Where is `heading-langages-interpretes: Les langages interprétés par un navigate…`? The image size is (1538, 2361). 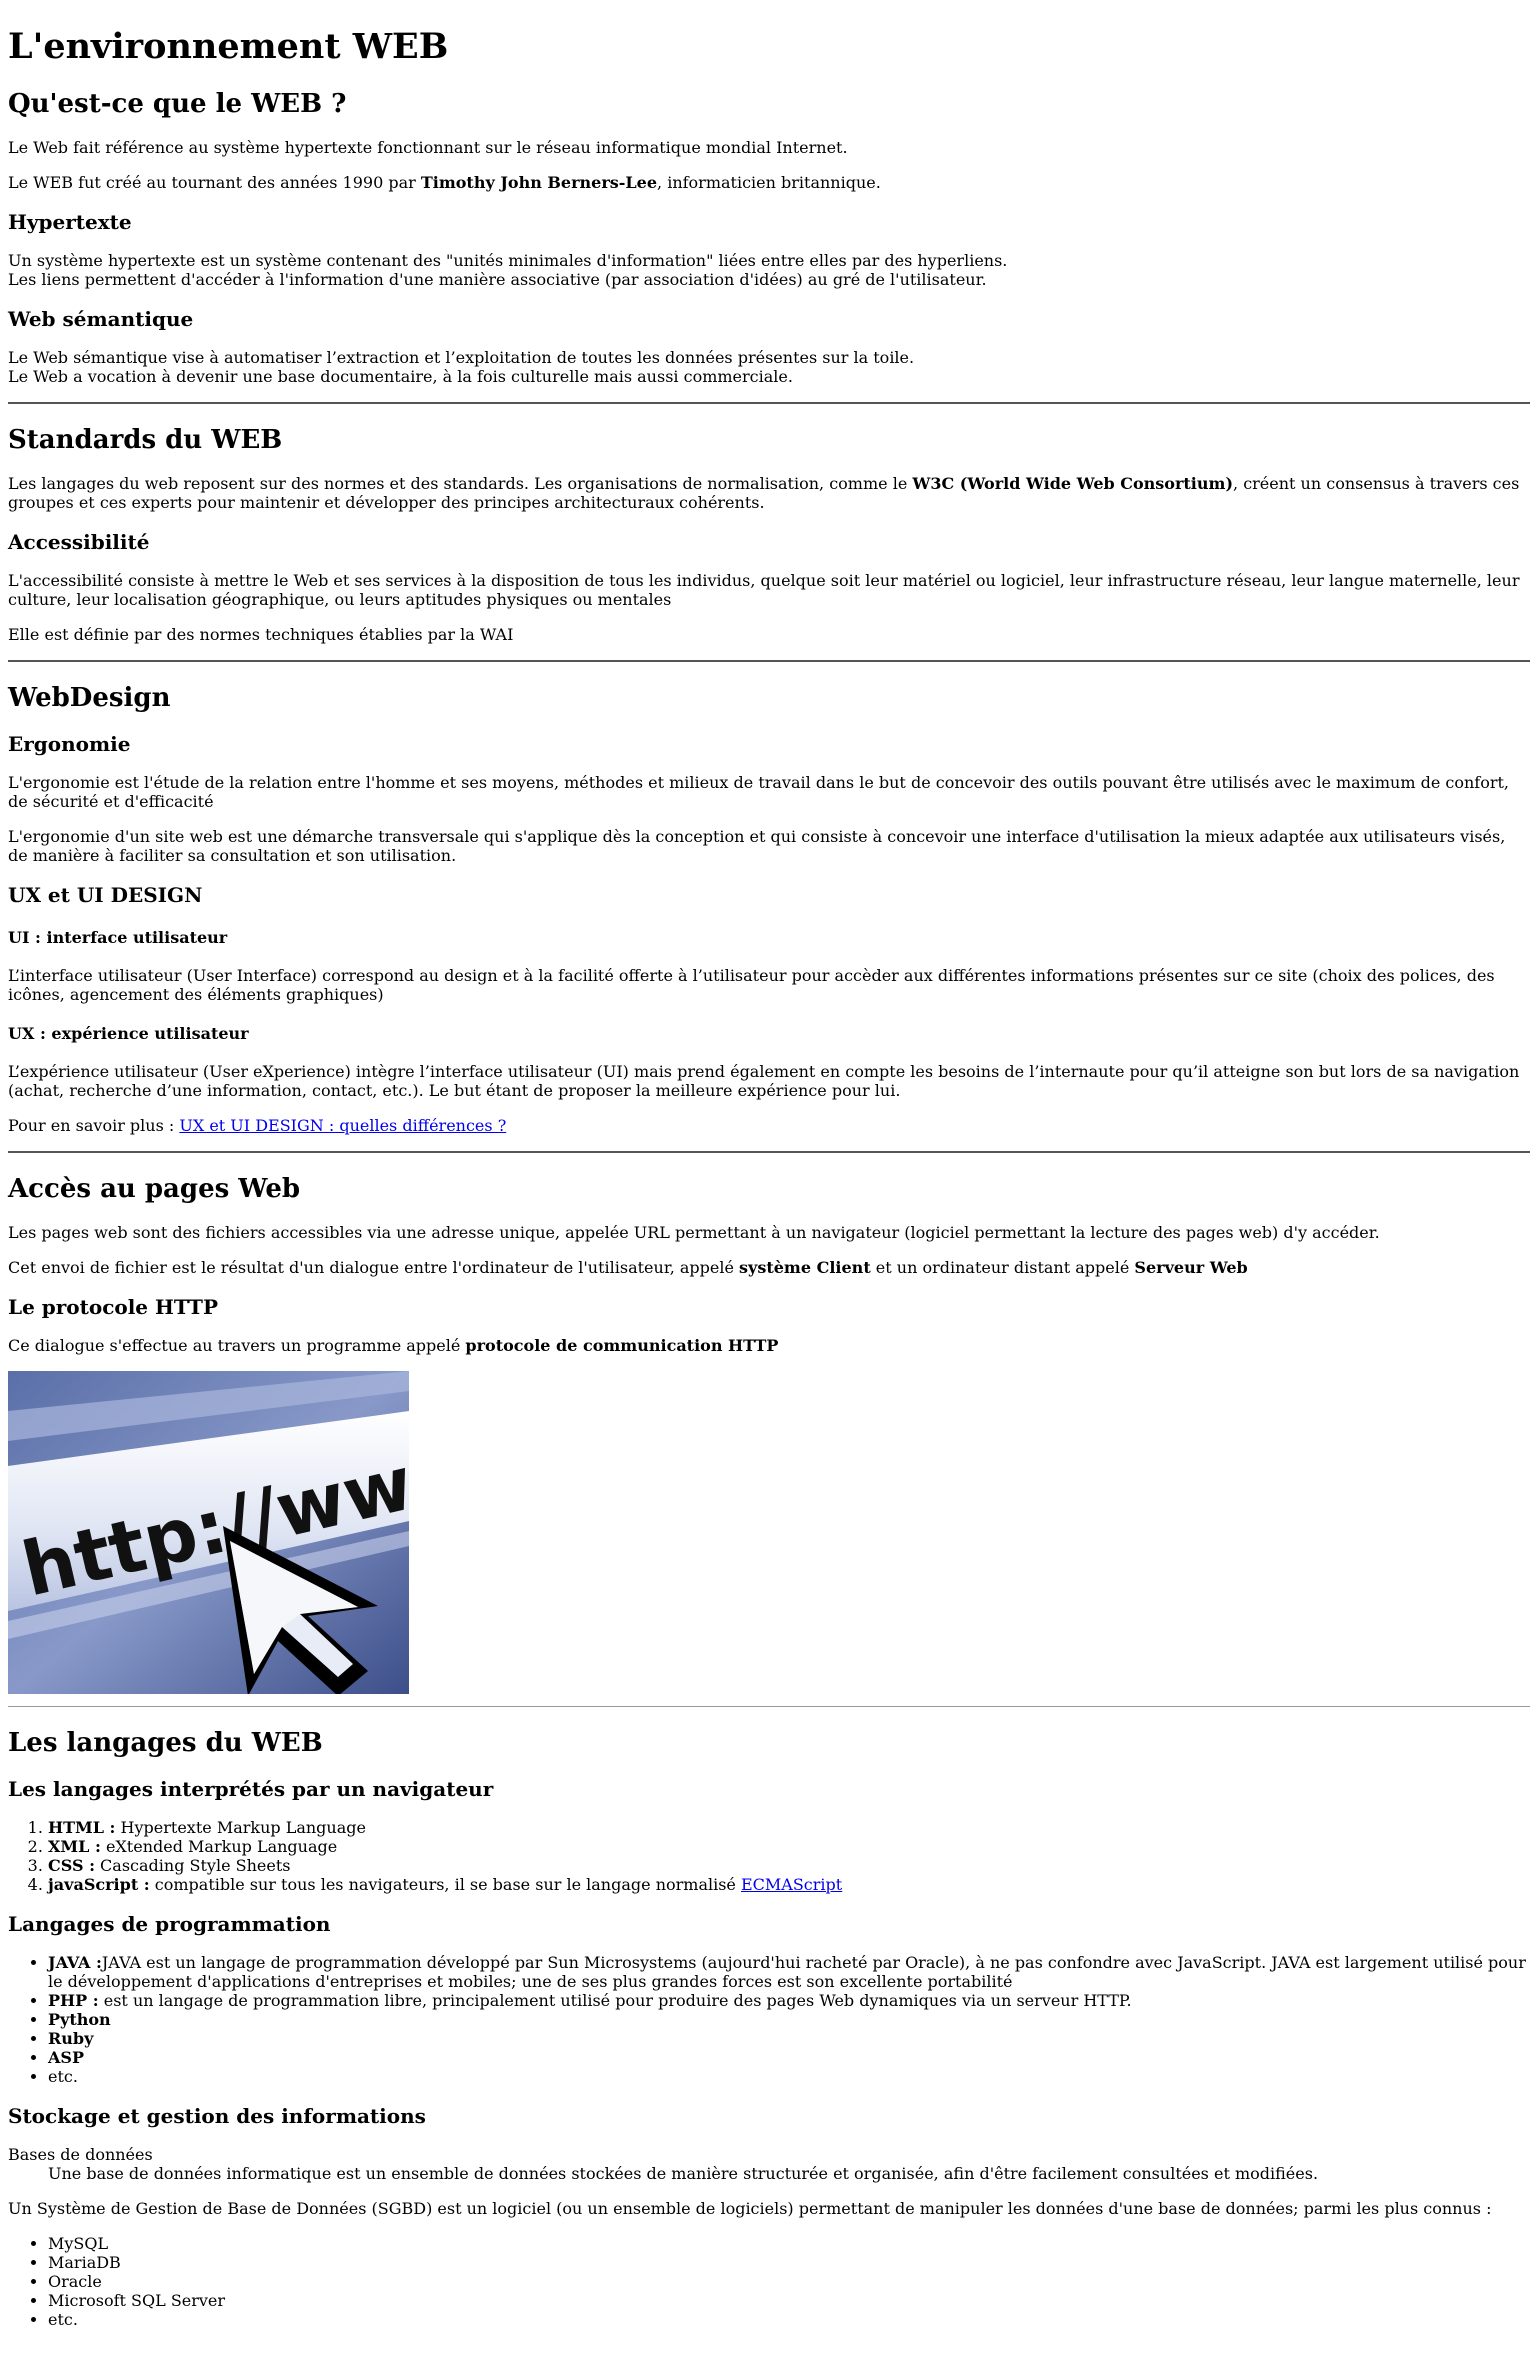 heading-langages-interpretes: Les langages interprétés par un navigate… is located at coordinates (251, 1789).